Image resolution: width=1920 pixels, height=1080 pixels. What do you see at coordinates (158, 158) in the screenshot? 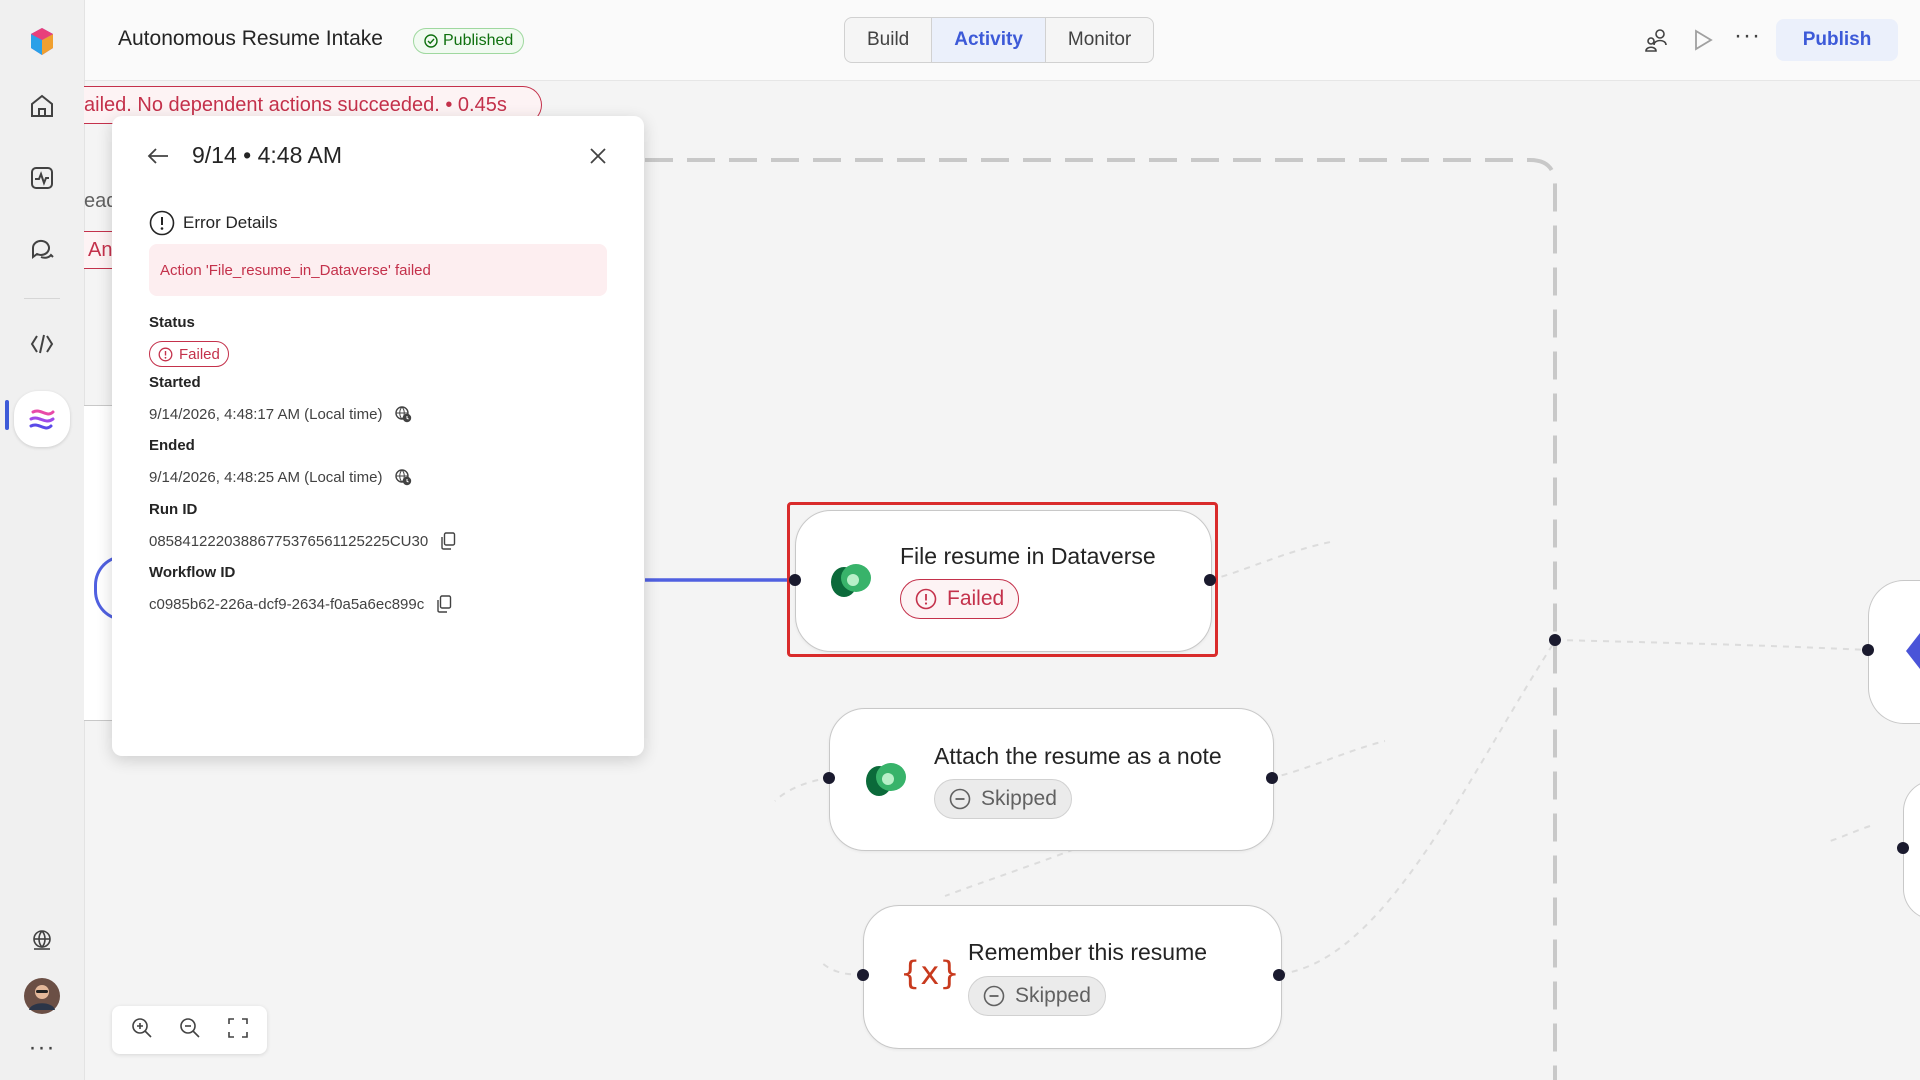
I see `back-arrow-icon` at bounding box center [158, 158].